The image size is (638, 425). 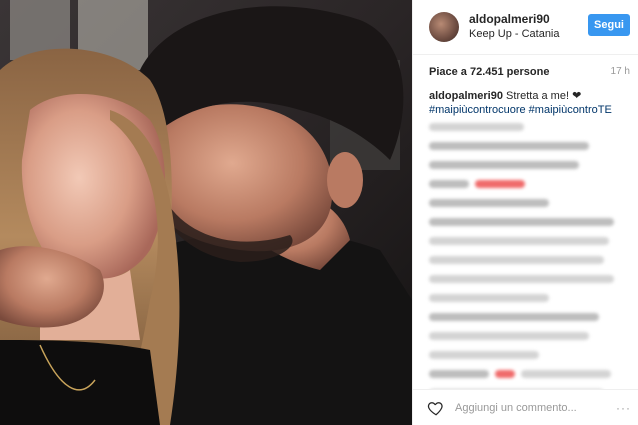 What do you see at coordinates (528, 34) in the screenshot?
I see `post-location: Keep Up - Catania` at bounding box center [528, 34].